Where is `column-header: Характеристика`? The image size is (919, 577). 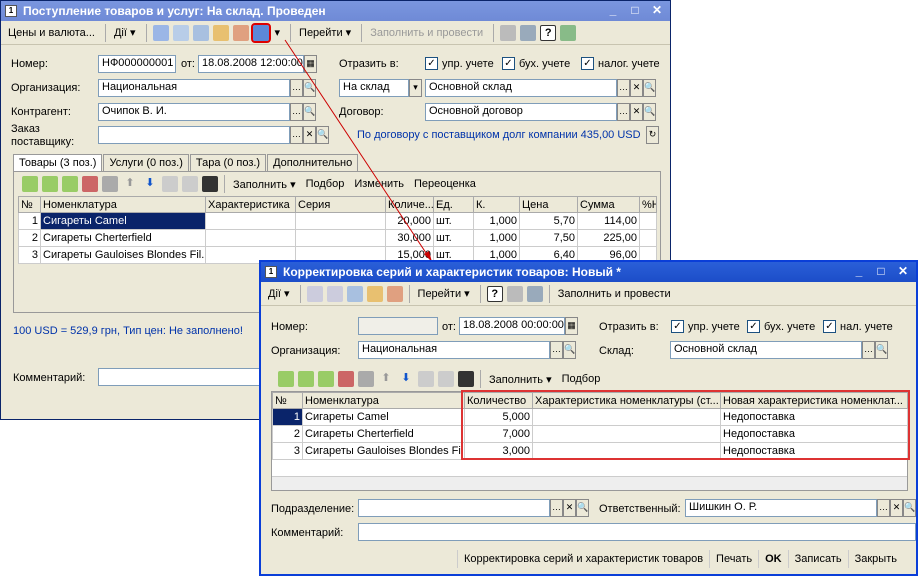
column-header: Характеристика is located at coordinates (250, 204).